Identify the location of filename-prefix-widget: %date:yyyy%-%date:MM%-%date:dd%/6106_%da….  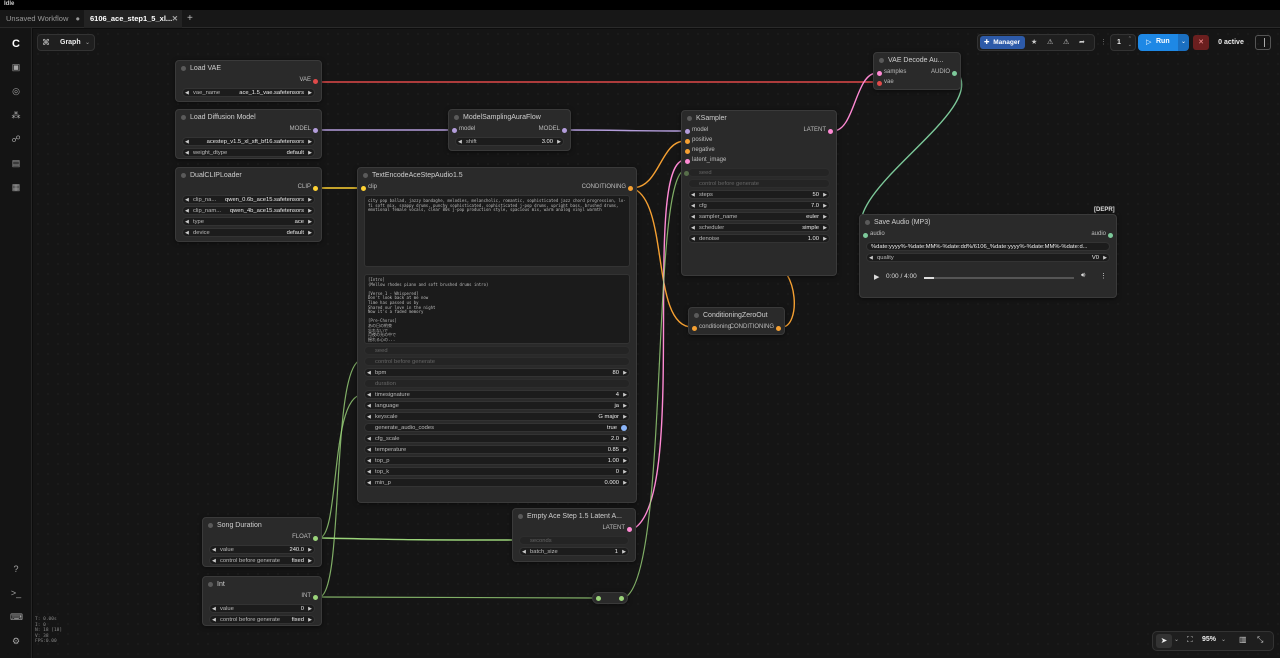
(988, 246).